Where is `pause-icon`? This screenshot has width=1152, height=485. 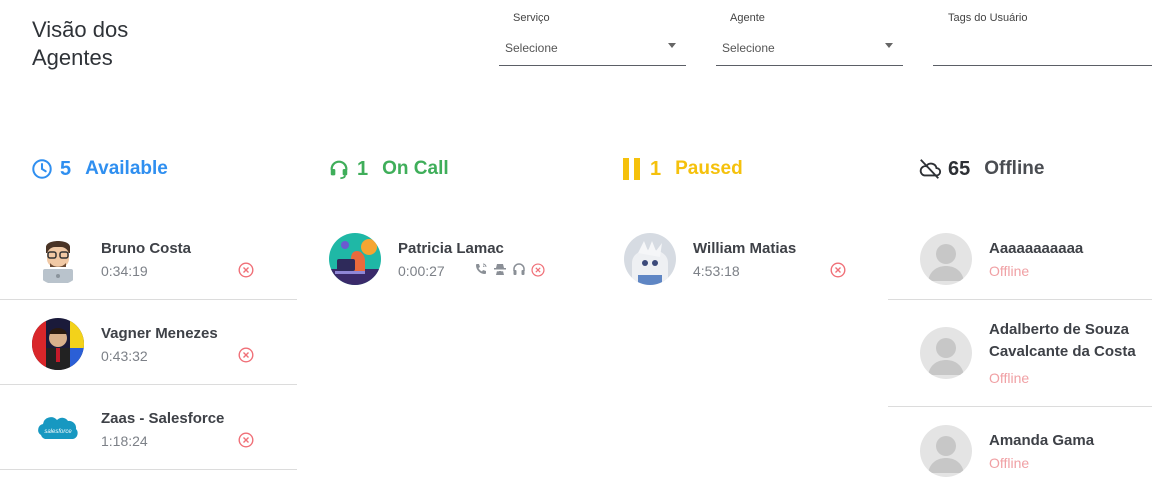
pause-icon is located at coordinates (632, 169).